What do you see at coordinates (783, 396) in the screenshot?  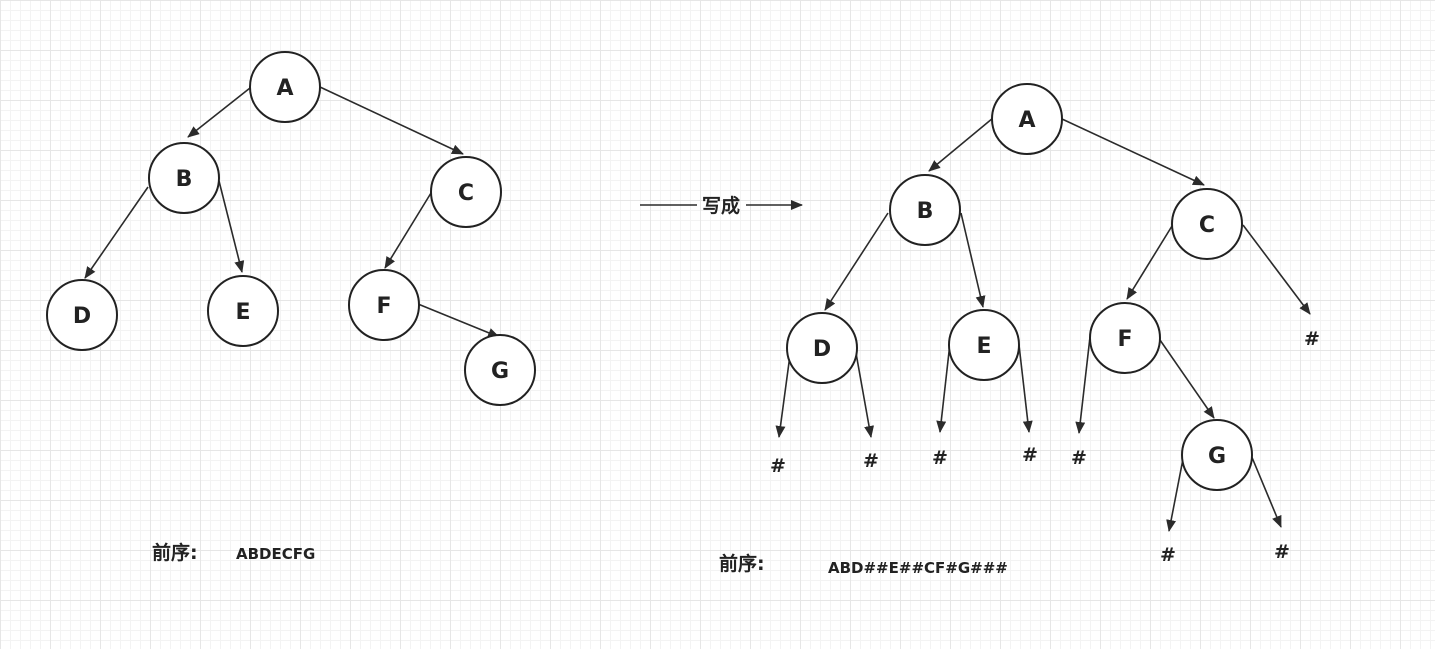 I see `edge-D-null-left` at bounding box center [783, 396].